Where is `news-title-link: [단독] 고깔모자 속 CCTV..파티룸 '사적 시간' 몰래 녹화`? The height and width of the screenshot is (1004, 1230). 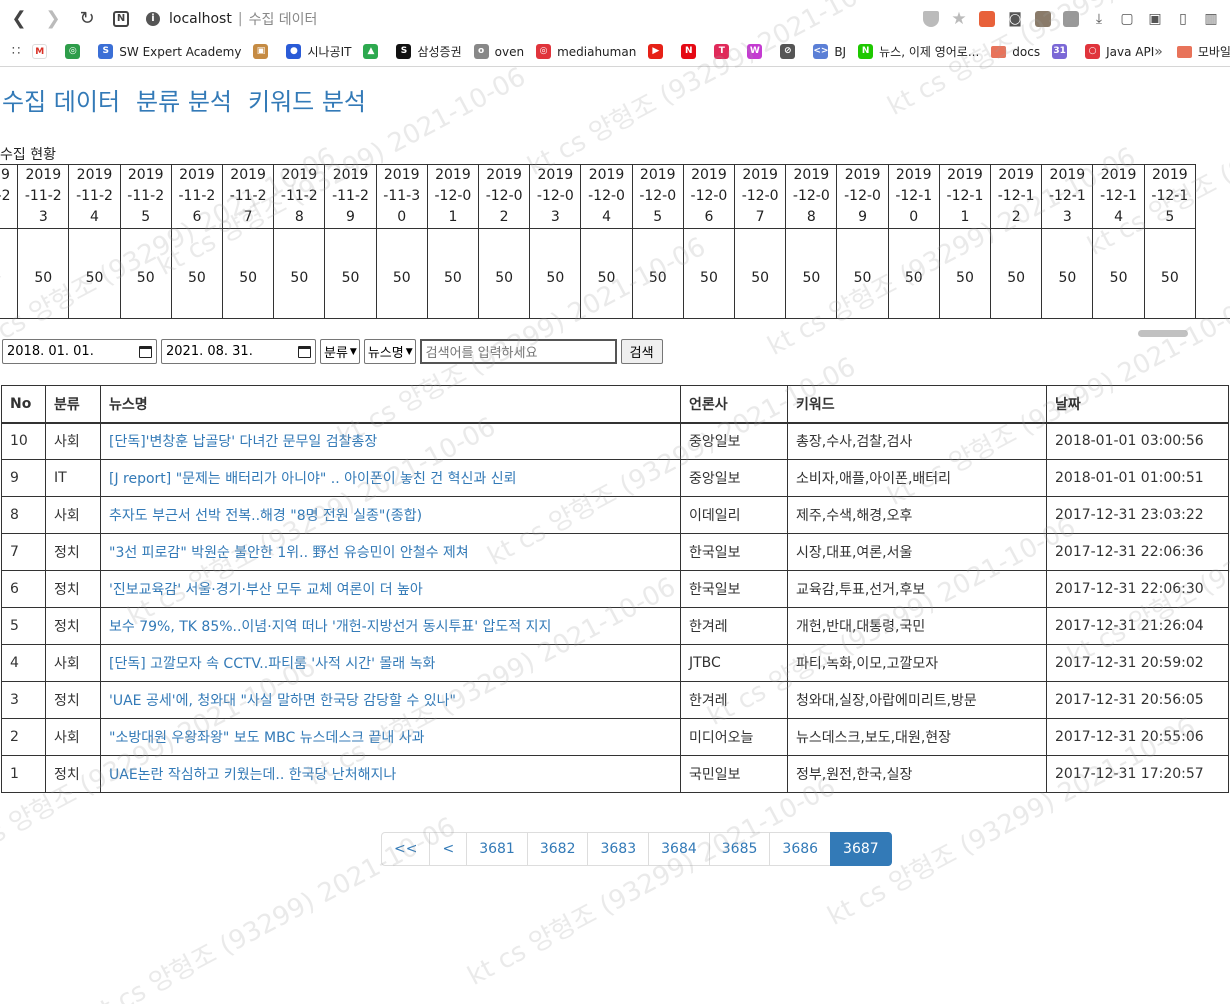 news-title-link: [단독] 고깔모자 속 CCTV..파티룸 '사적 시간' 몰래 녹화 is located at coordinates (272, 664).